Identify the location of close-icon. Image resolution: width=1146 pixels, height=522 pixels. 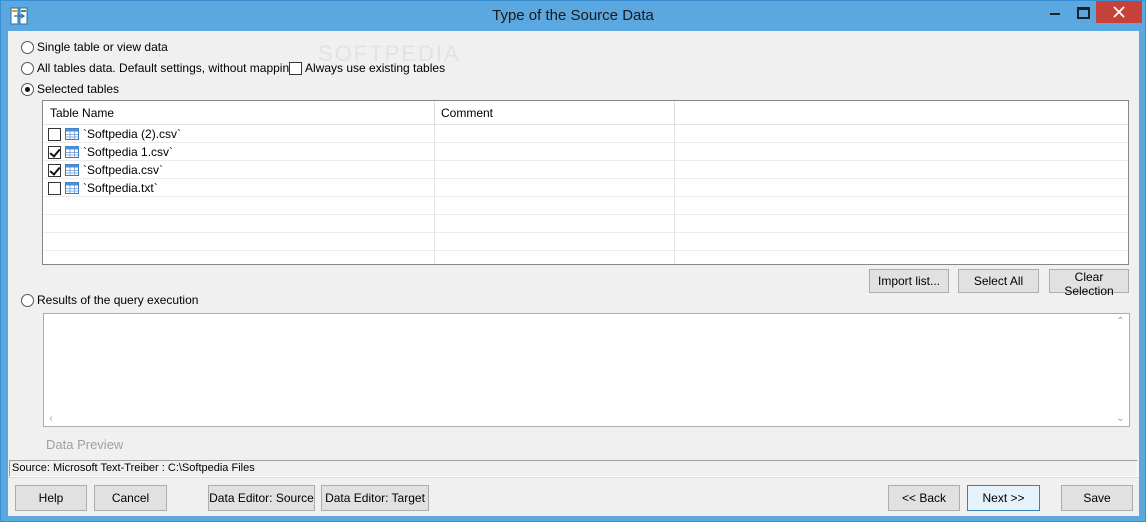
(1119, 12).